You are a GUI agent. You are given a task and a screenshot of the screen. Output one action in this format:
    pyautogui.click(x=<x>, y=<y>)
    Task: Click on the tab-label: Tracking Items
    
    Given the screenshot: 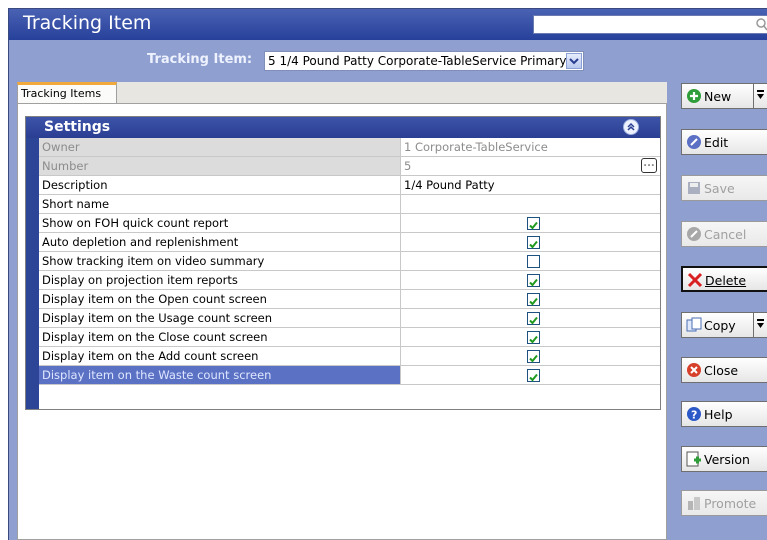 What is the action you would take?
    pyautogui.click(x=61, y=93)
    